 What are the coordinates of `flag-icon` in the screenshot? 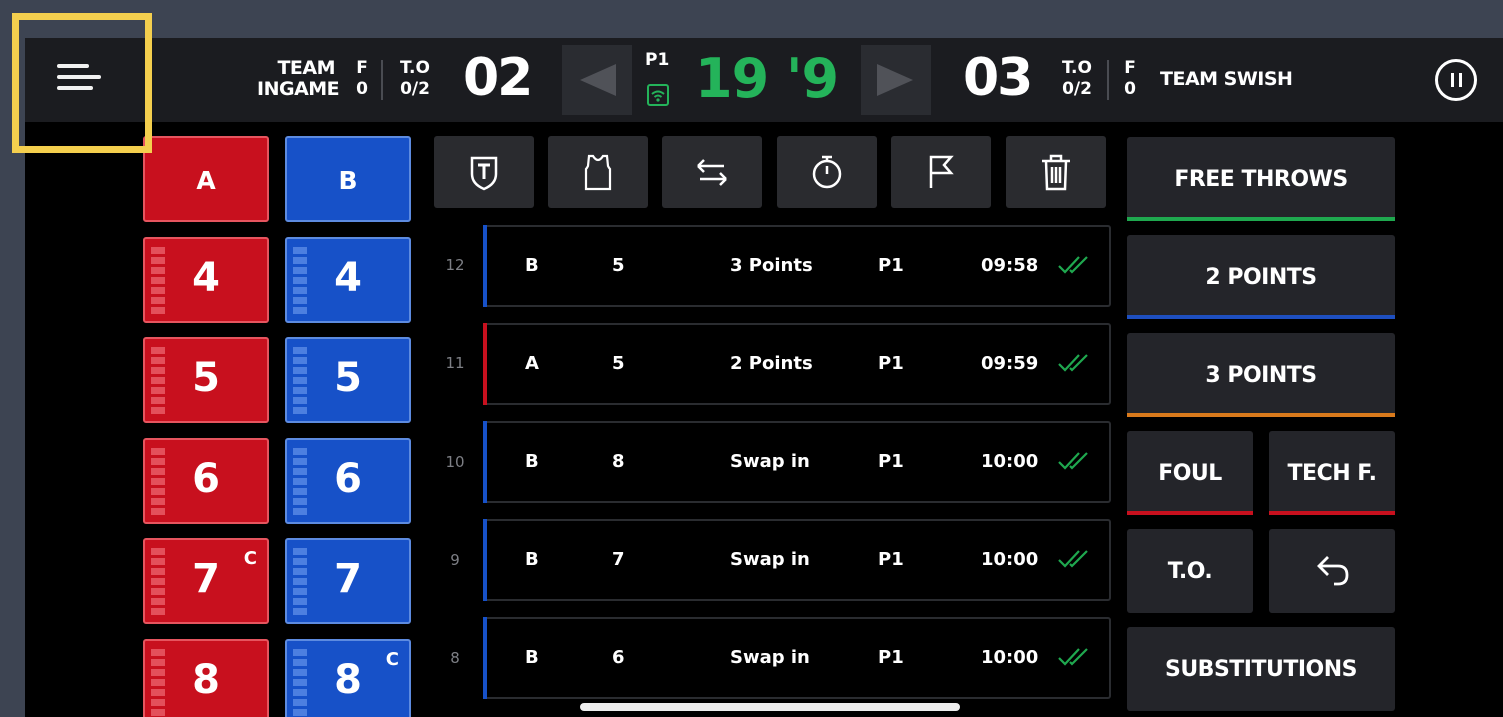 It's located at (941, 171).